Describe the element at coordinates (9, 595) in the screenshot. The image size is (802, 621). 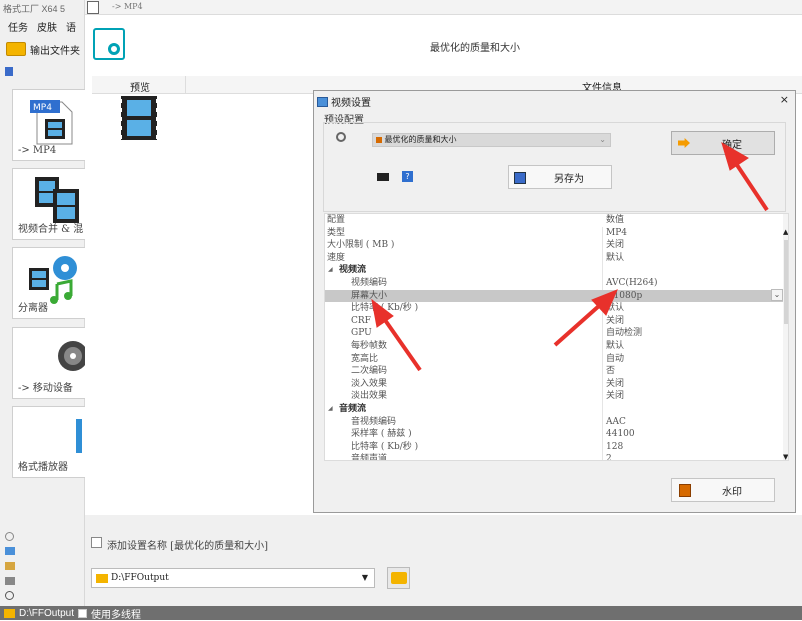
I see `settings-icon` at that location.